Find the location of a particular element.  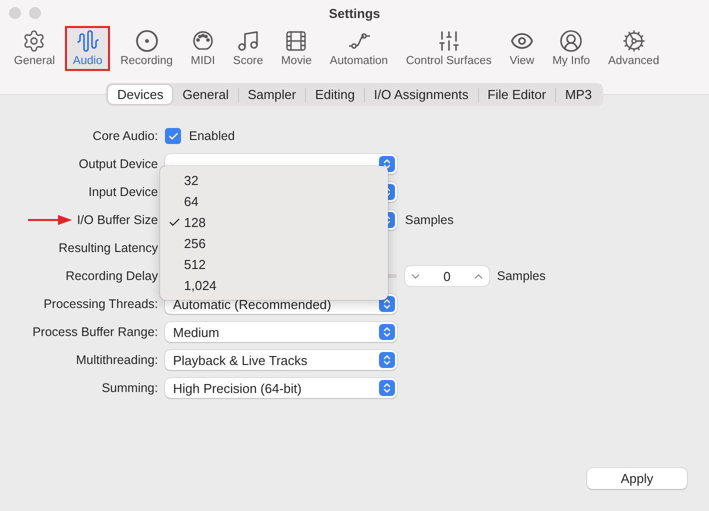

tab: I/O Assignments is located at coordinates (421, 94).